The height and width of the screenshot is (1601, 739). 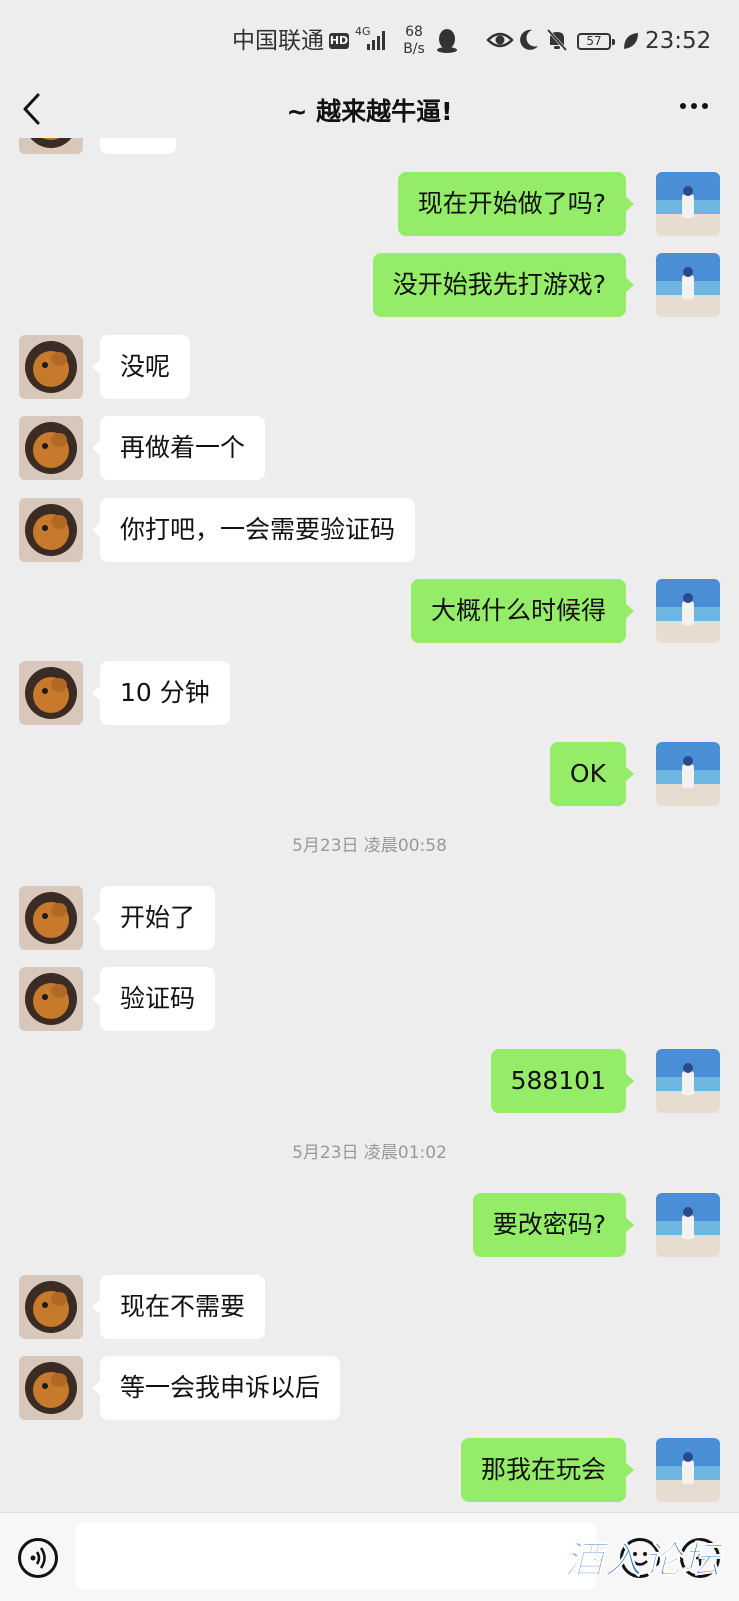 I want to click on sent-message: OK, so click(x=592, y=774).